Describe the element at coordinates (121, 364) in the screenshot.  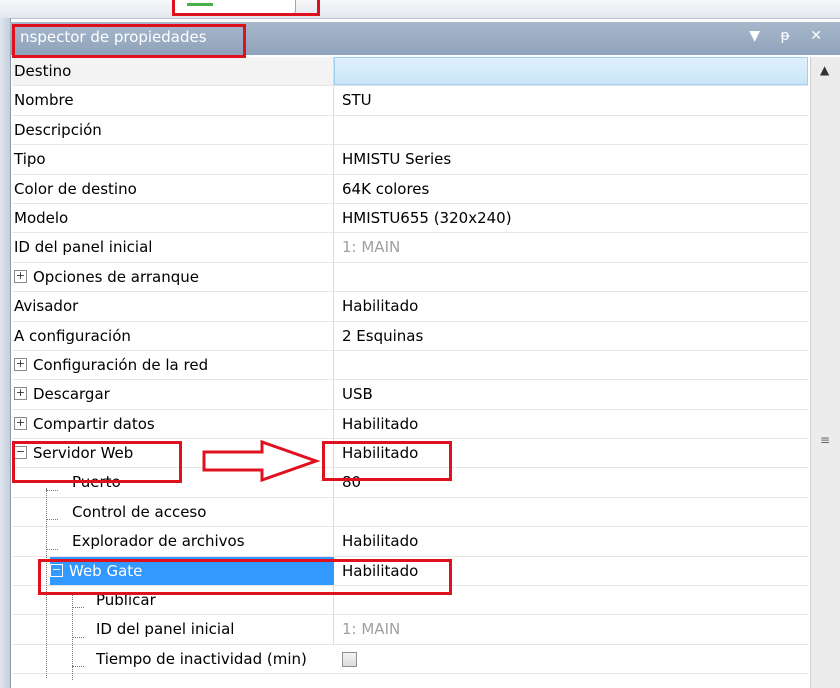
I see `property-name: Configuración de la red` at that location.